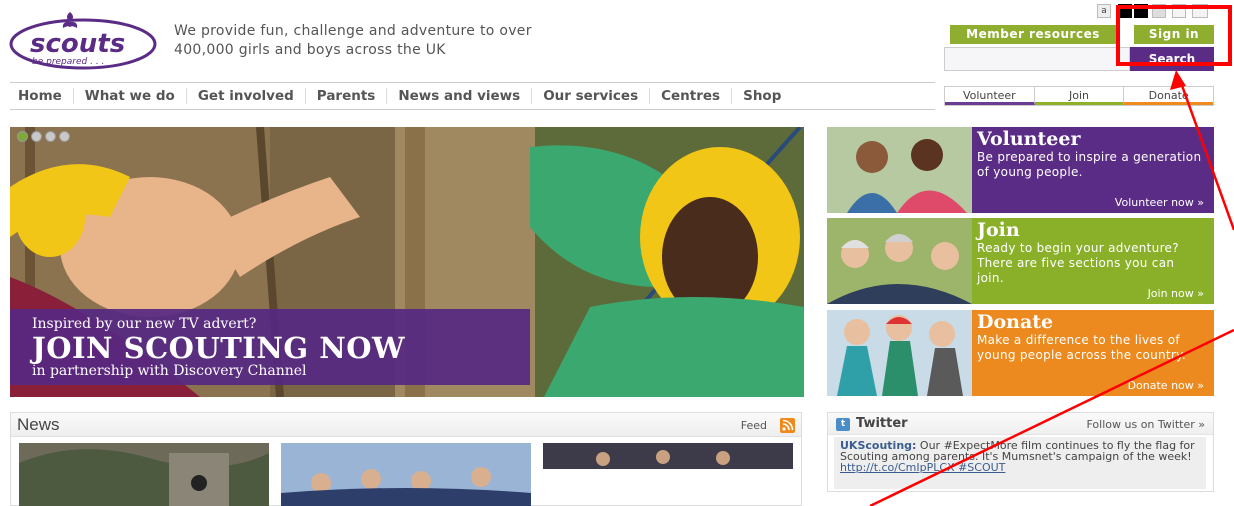 This screenshot has width=1234, height=506. What do you see at coordinates (144, 324) in the screenshot?
I see `hero-caption-intro: Inspired by our new TV advert?` at bounding box center [144, 324].